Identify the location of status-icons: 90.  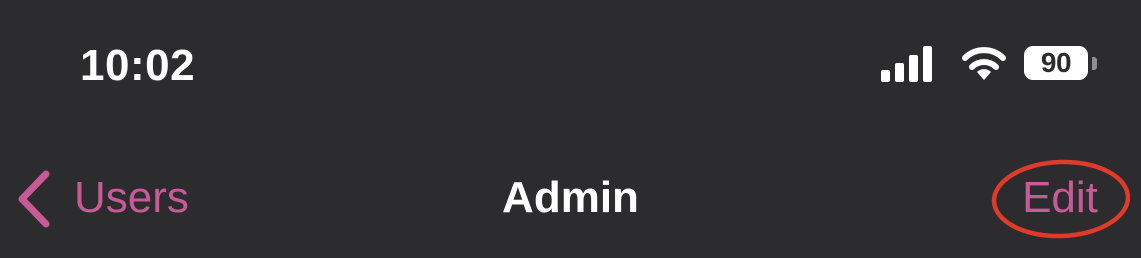
(1011, 65).